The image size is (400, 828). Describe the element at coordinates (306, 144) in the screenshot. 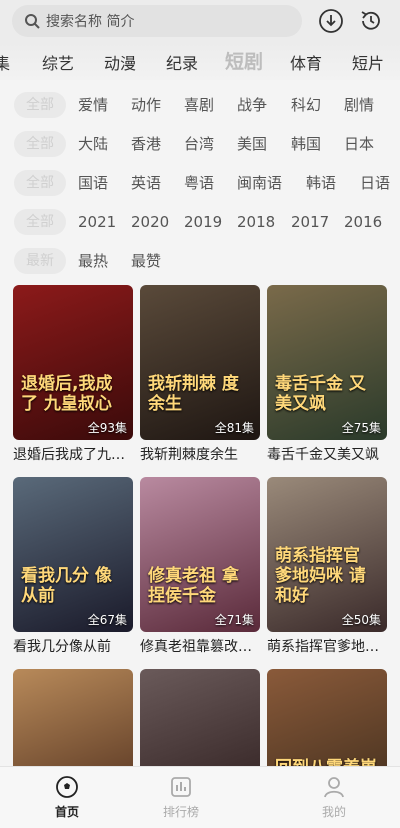

I see `filter-option: 韩国` at that location.